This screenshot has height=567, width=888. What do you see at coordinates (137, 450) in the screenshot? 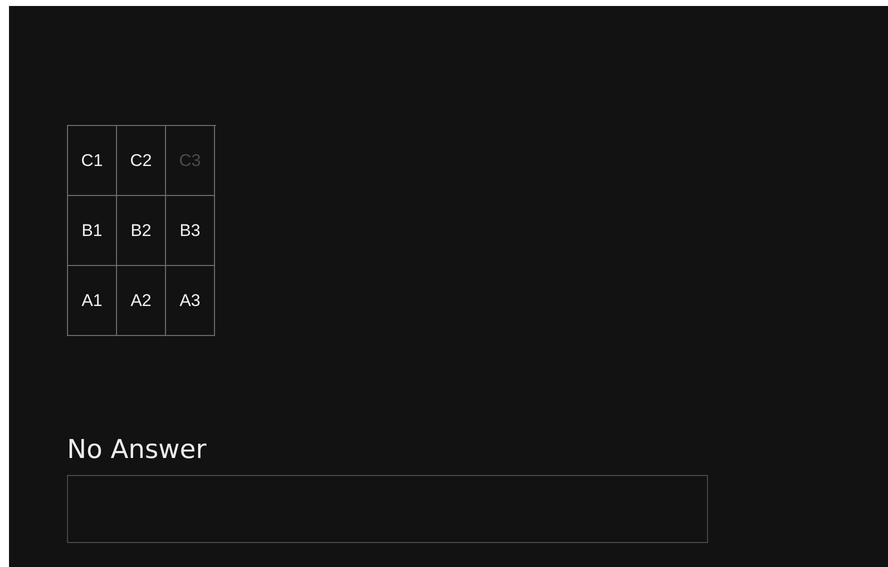
I see `answer-heading: No Answer` at bounding box center [137, 450].